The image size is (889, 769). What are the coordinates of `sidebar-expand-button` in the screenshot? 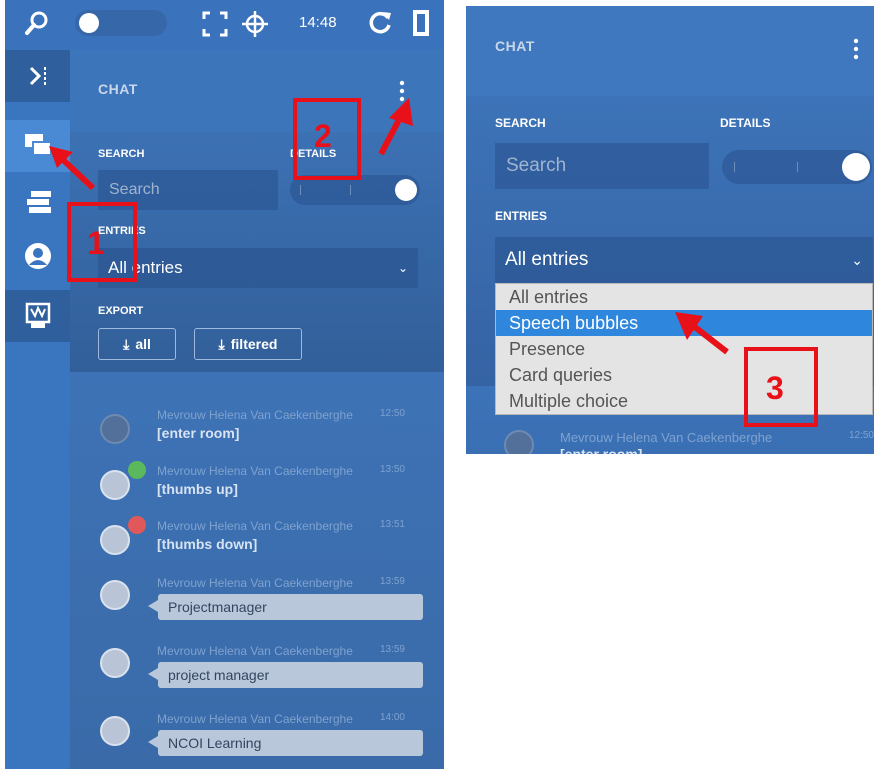 It's located at (37, 76).